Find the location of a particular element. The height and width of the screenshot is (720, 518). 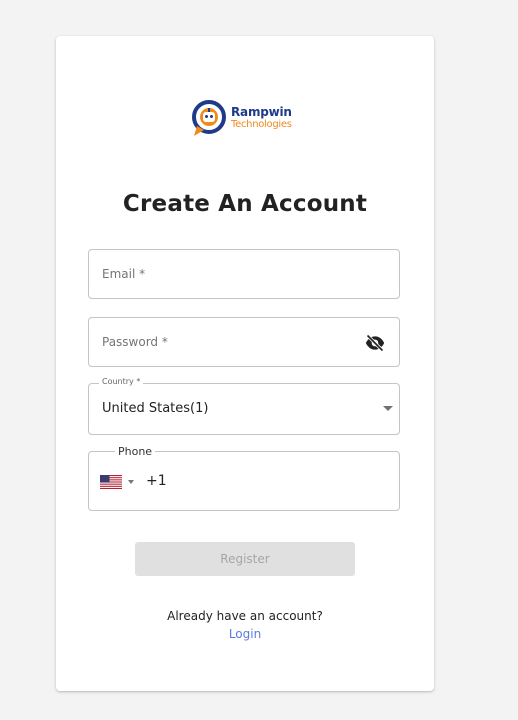

company-logo: Rampwin Technologies is located at coordinates (251, 120).